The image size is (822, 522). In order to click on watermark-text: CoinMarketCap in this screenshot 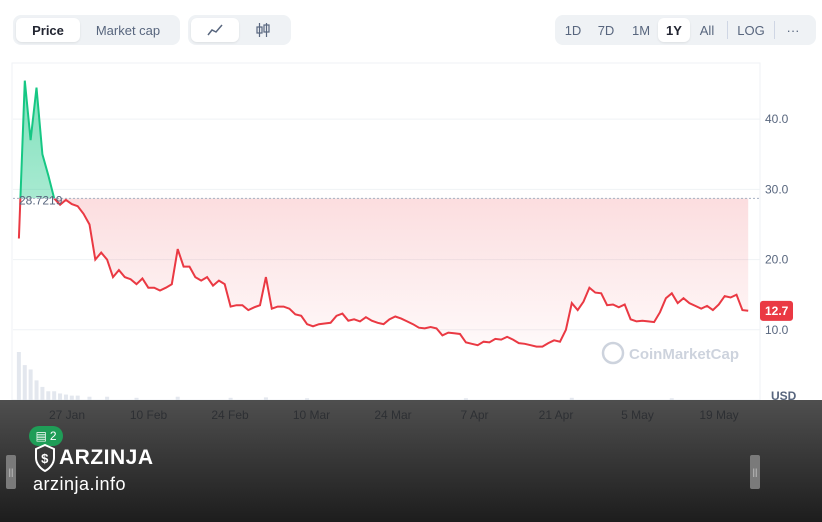, I will do `click(684, 354)`.